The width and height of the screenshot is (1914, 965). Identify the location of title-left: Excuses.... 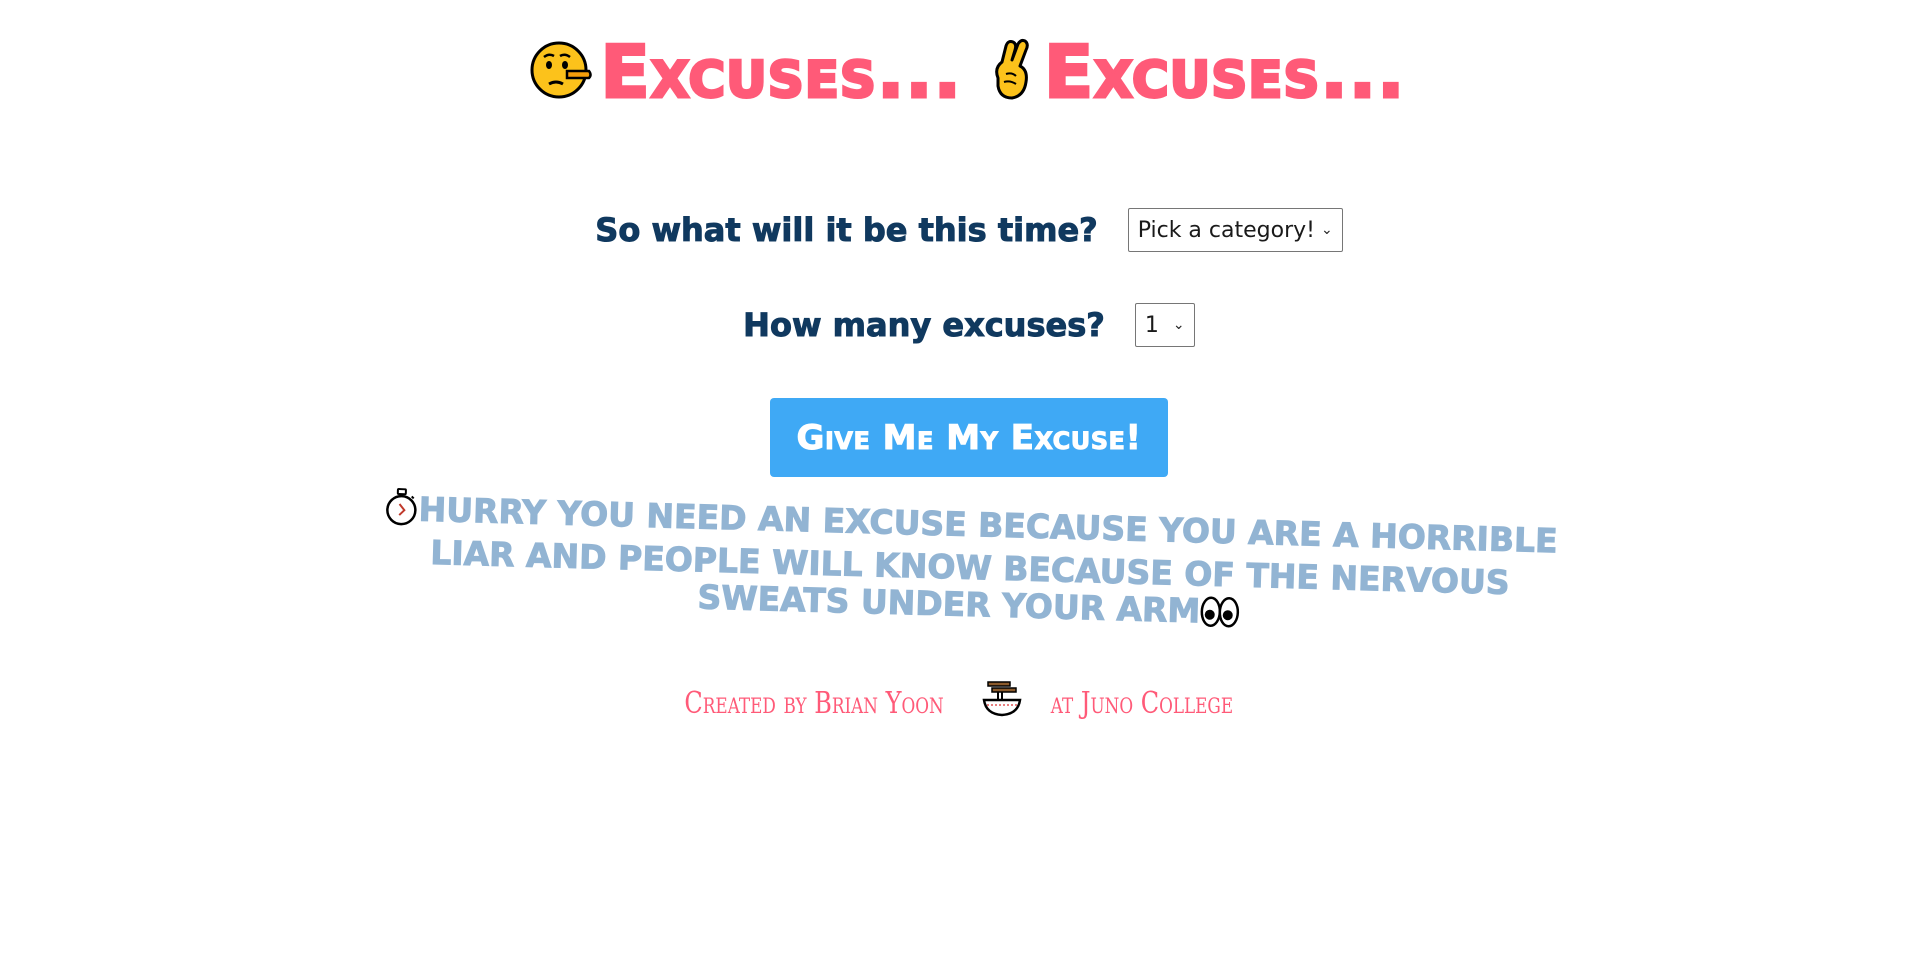
(780, 72).